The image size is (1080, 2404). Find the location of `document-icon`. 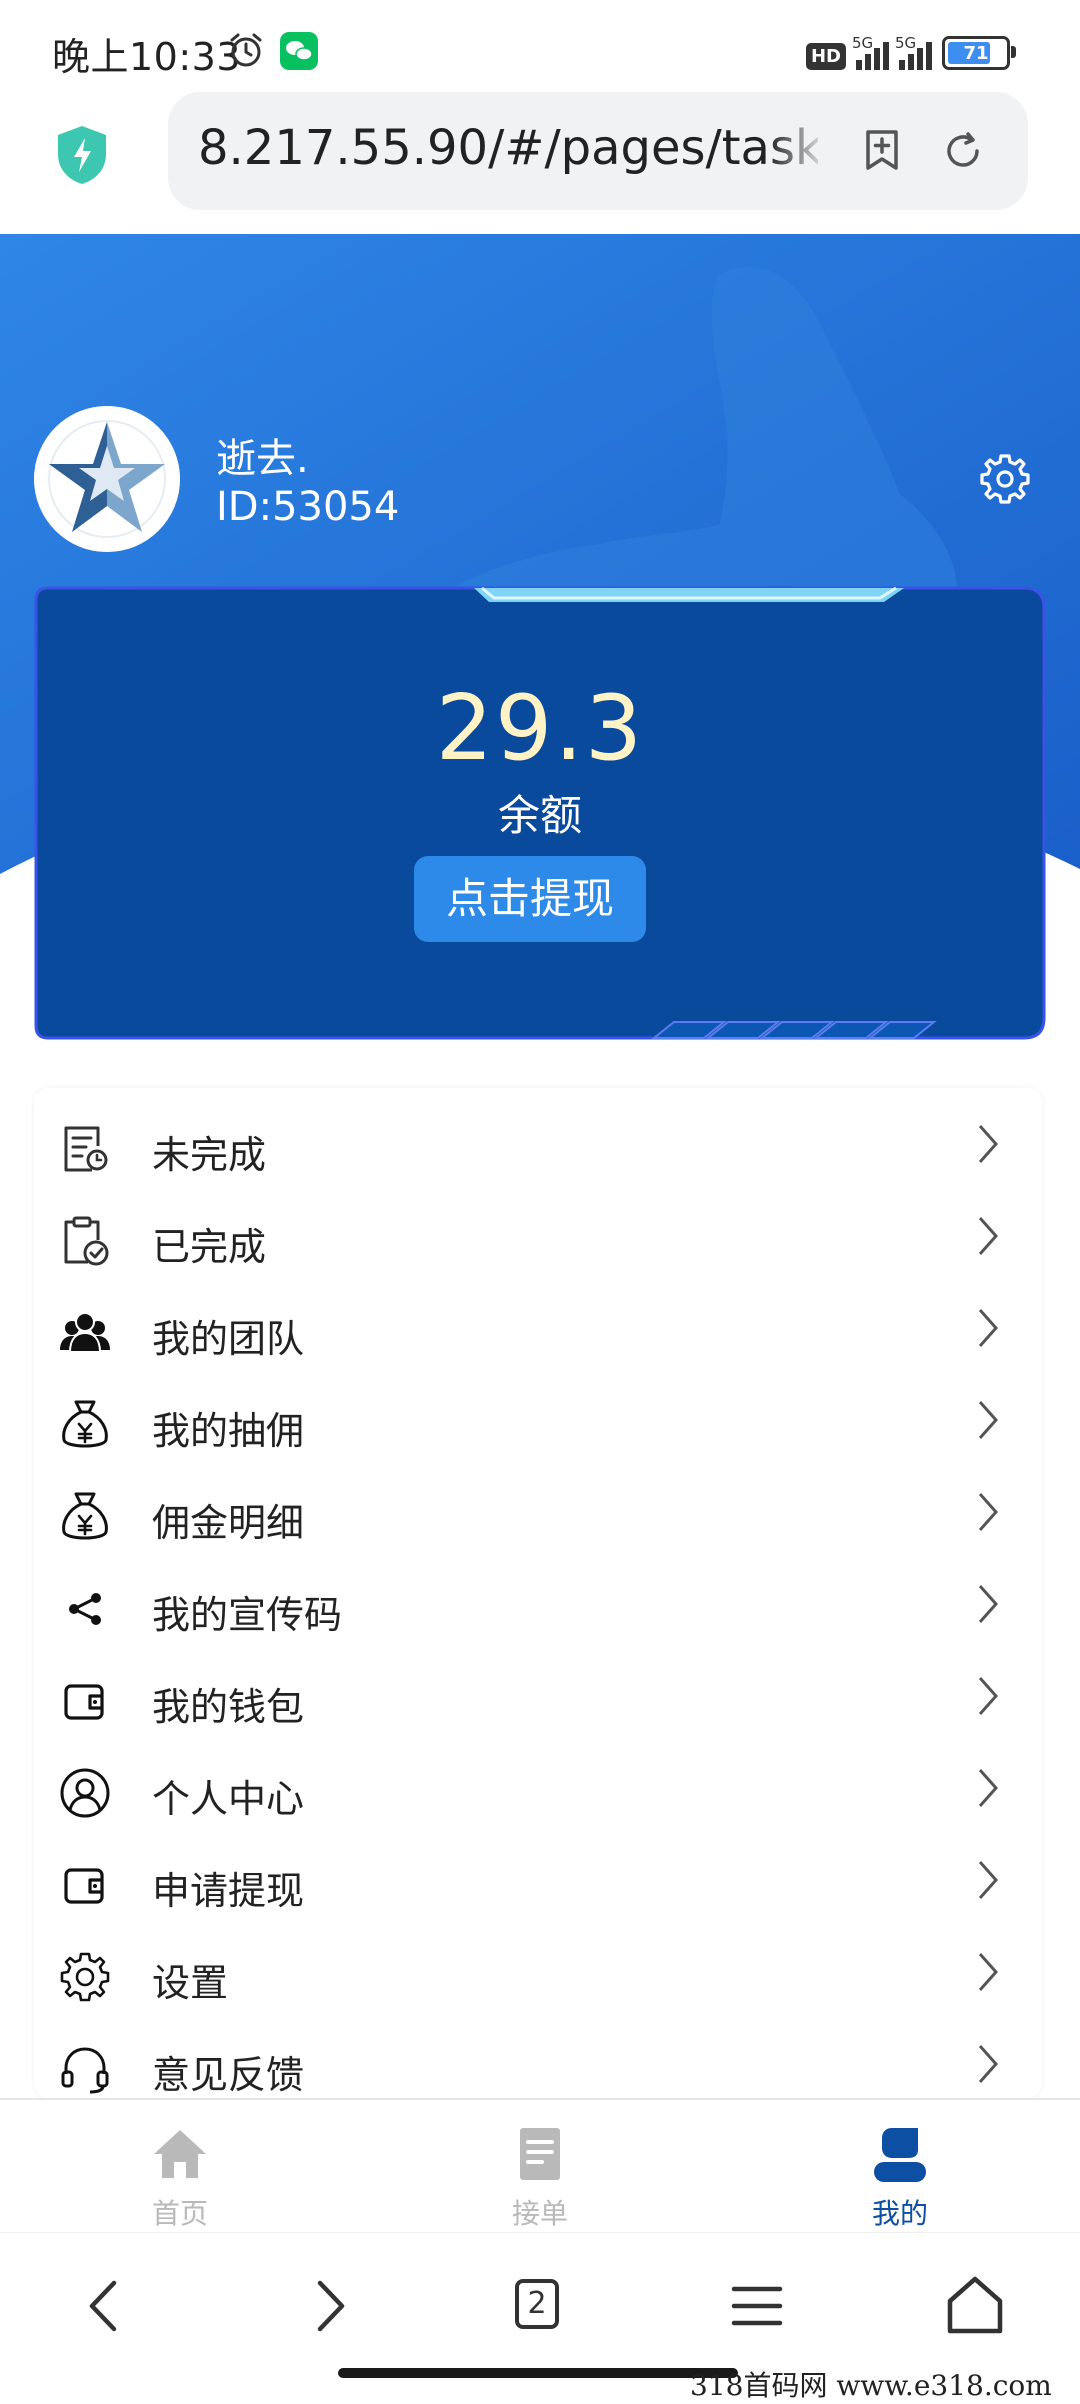

document-icon is located at coordinates (540, 2154).